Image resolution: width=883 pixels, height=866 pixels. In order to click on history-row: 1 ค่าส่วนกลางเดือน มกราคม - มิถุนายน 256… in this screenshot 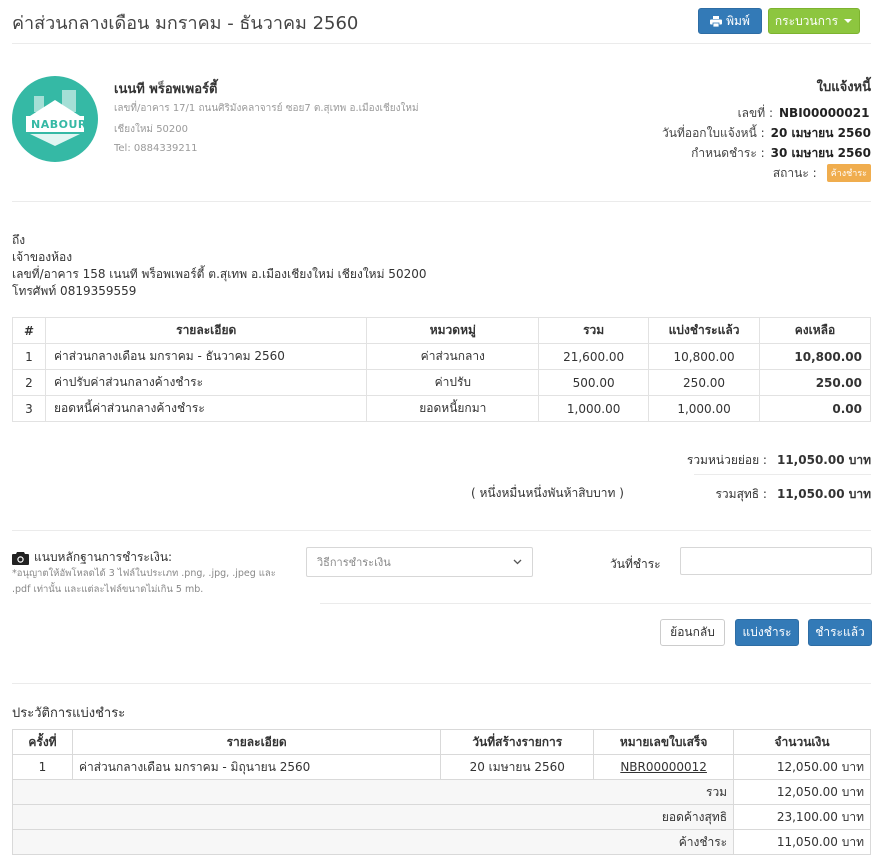, I will do `click(441, 767)`.